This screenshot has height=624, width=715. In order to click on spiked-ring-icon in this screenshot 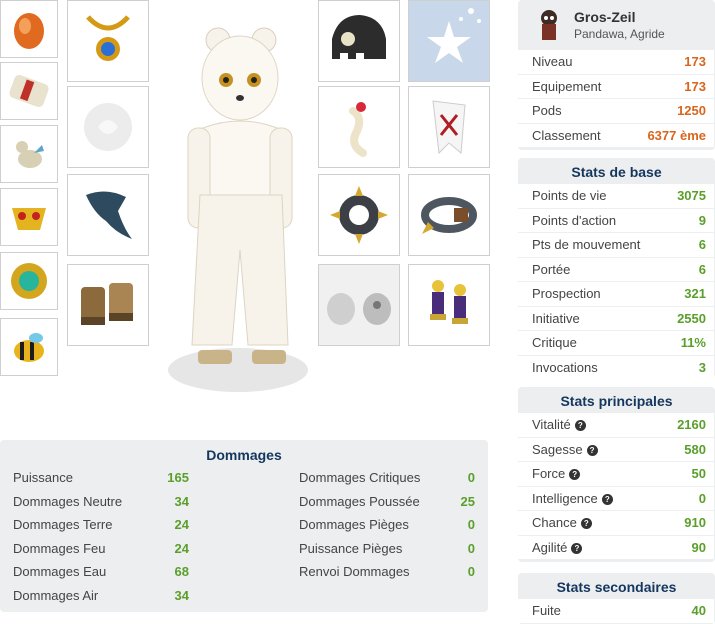, I will do `click(359, 215)`.